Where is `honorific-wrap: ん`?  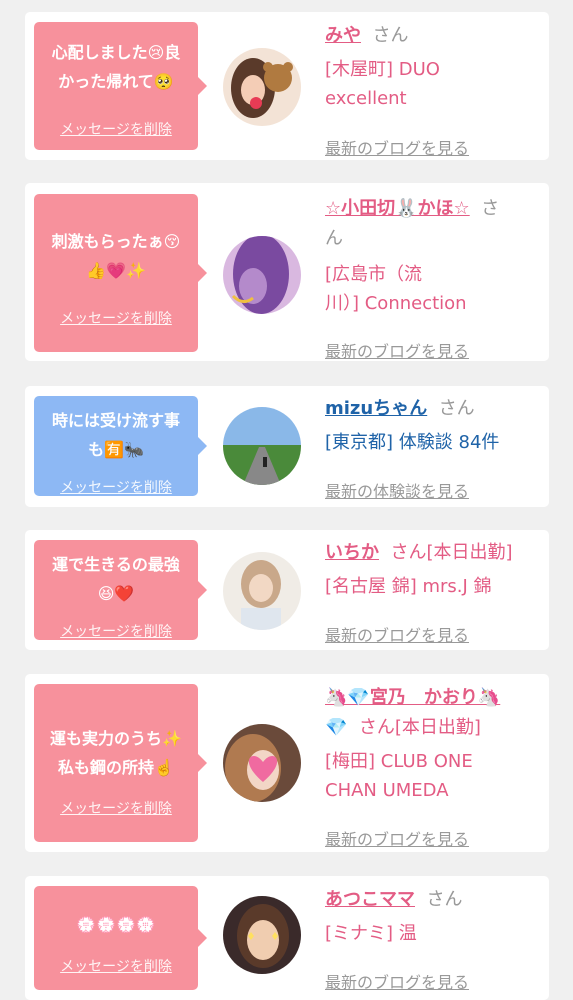 honorific-wrap: ん is located at coordinates (334, 238).